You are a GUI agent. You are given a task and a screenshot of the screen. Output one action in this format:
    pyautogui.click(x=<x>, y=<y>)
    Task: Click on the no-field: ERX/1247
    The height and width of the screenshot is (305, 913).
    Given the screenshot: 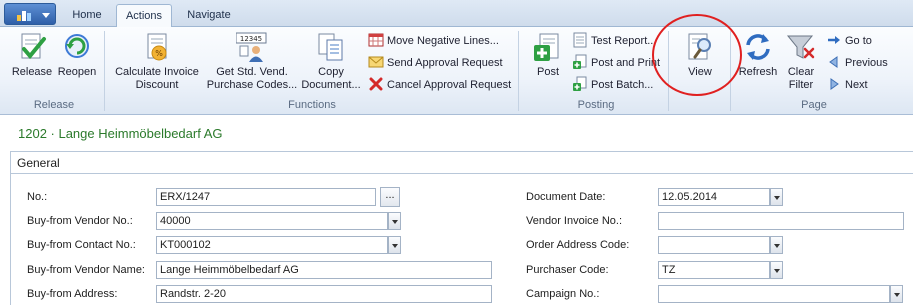 What is the action you would take?
    pyautogui.click(x=266, y=197)
    